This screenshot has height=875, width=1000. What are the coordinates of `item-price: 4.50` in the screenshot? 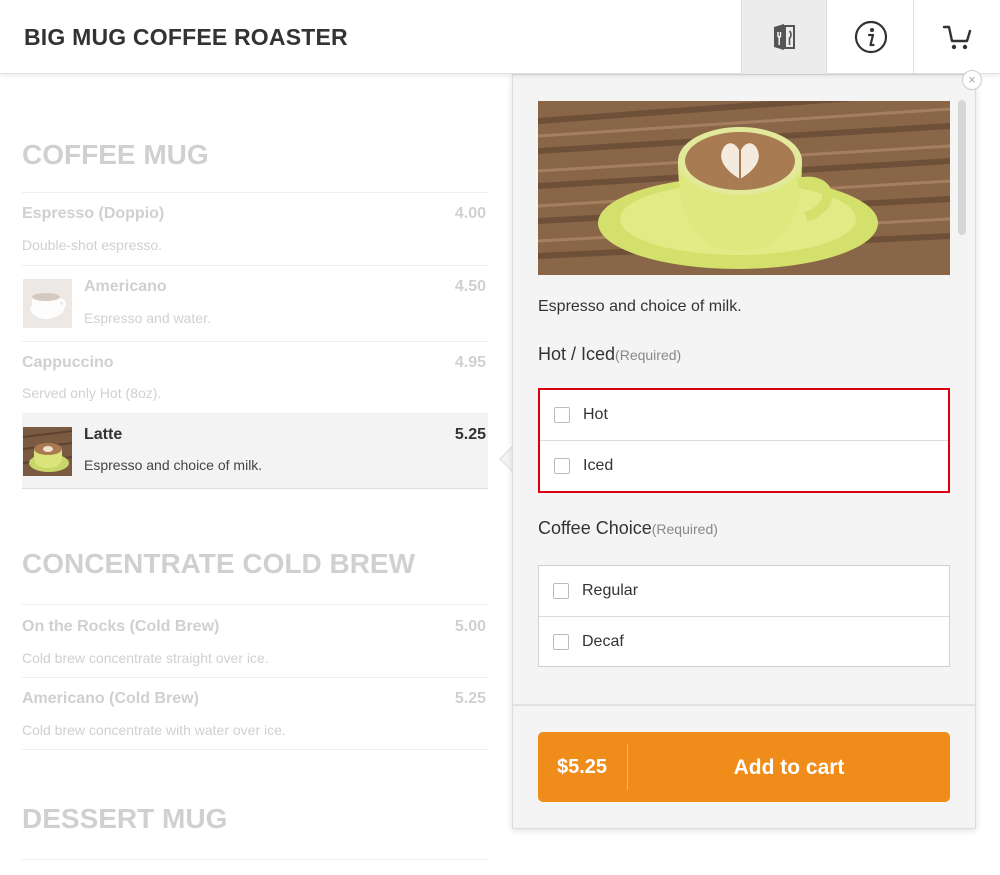 It's located at (470, 286).